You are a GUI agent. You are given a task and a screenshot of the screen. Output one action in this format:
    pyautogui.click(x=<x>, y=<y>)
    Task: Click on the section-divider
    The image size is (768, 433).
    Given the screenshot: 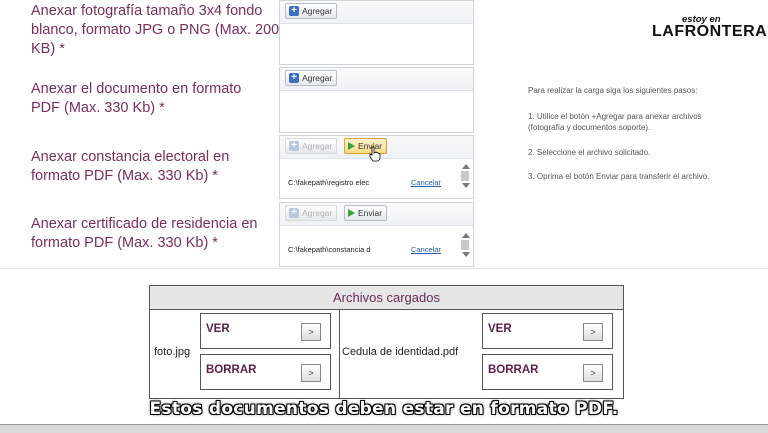 What is the action you would take?
    pyautogui.click(x=384, y=268)
    